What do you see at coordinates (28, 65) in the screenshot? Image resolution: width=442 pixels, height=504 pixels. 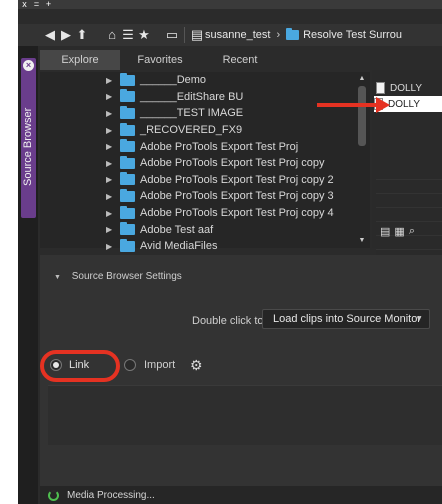 I see `close-icon: ×` at bounding box center [28, 65].